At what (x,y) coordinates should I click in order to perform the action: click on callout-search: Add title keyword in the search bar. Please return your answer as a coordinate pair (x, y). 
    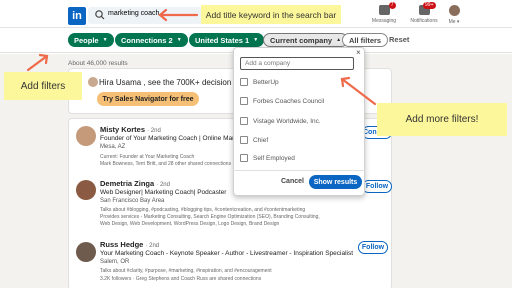
    Looking at the image, I should click on (271, 14).